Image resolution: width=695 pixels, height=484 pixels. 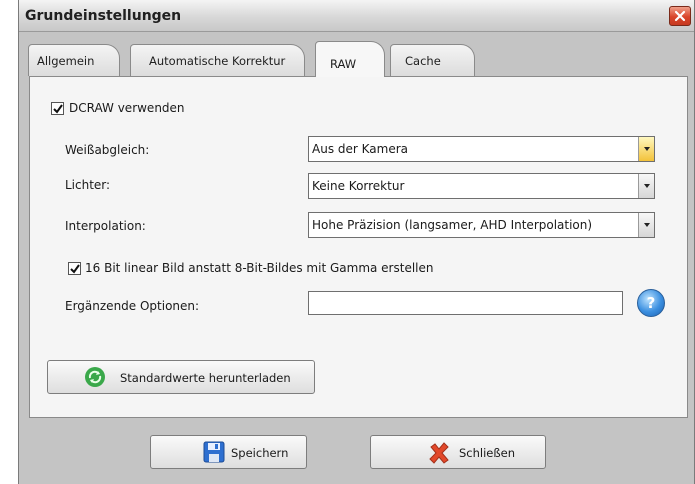 What do you see at coordinates (260, 453) in the screenshot?
I see `save-button-label: Speichern` at bounding box center [260, 453].